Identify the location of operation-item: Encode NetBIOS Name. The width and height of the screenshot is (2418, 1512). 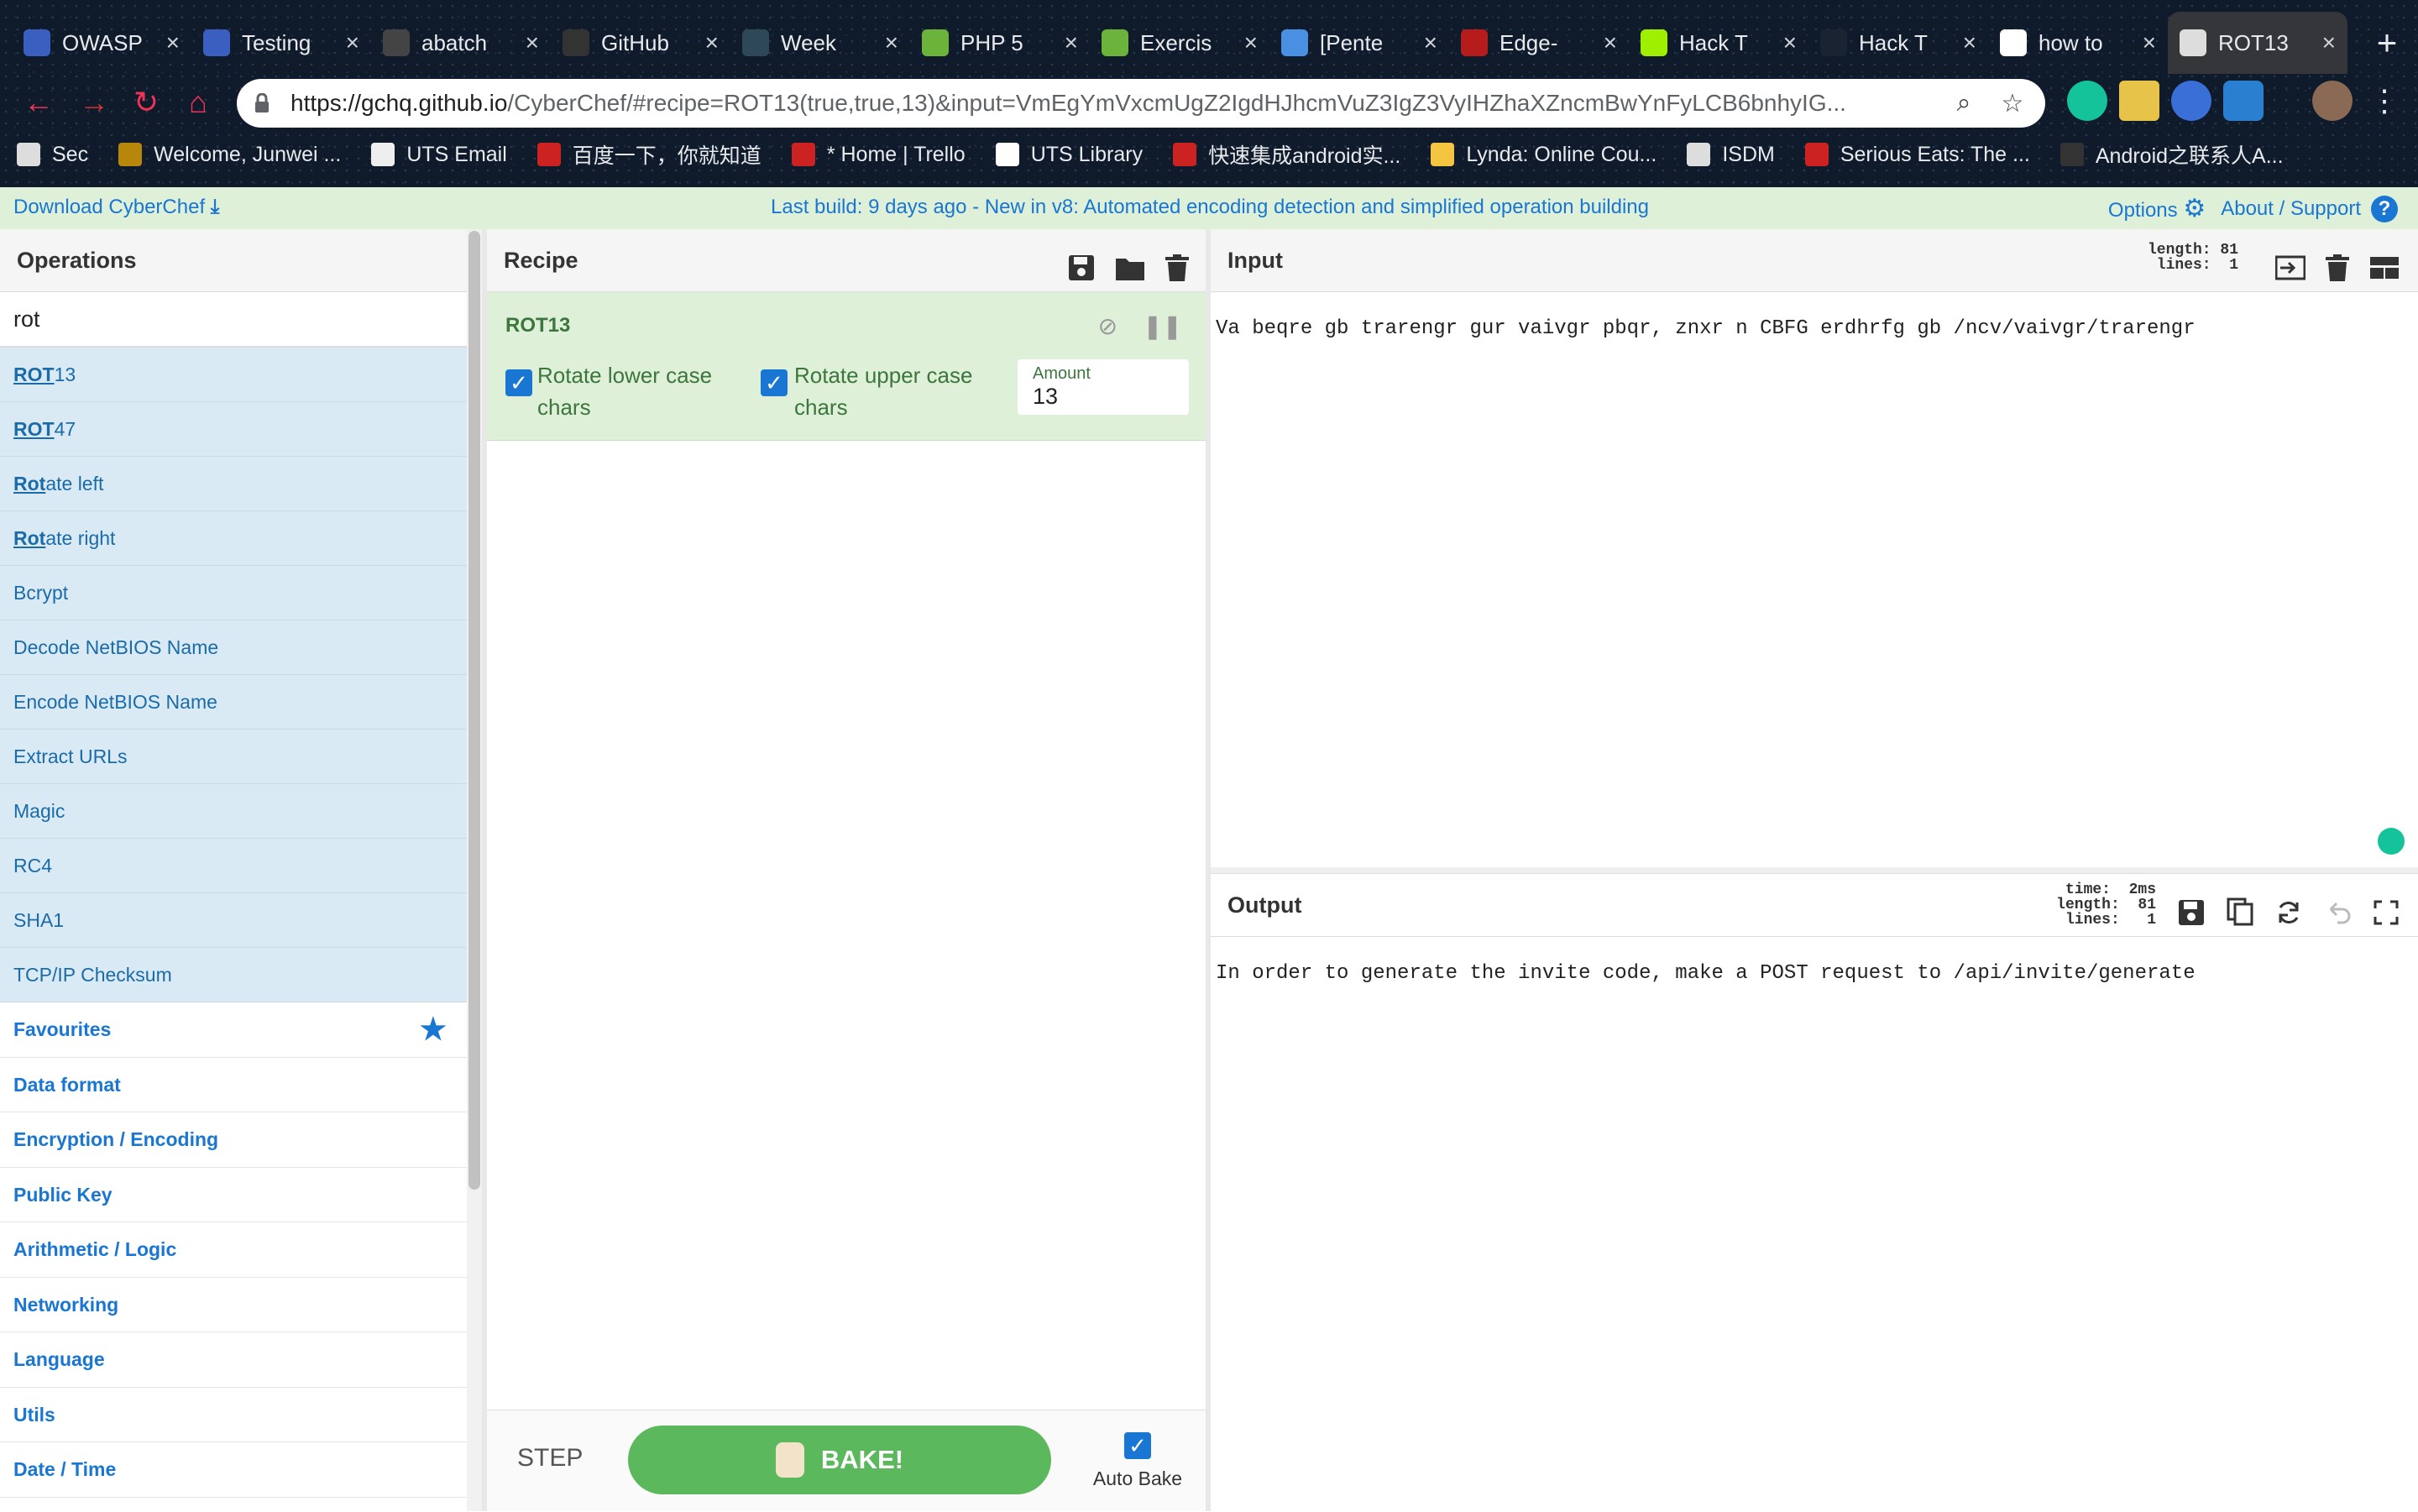
(233, 702).